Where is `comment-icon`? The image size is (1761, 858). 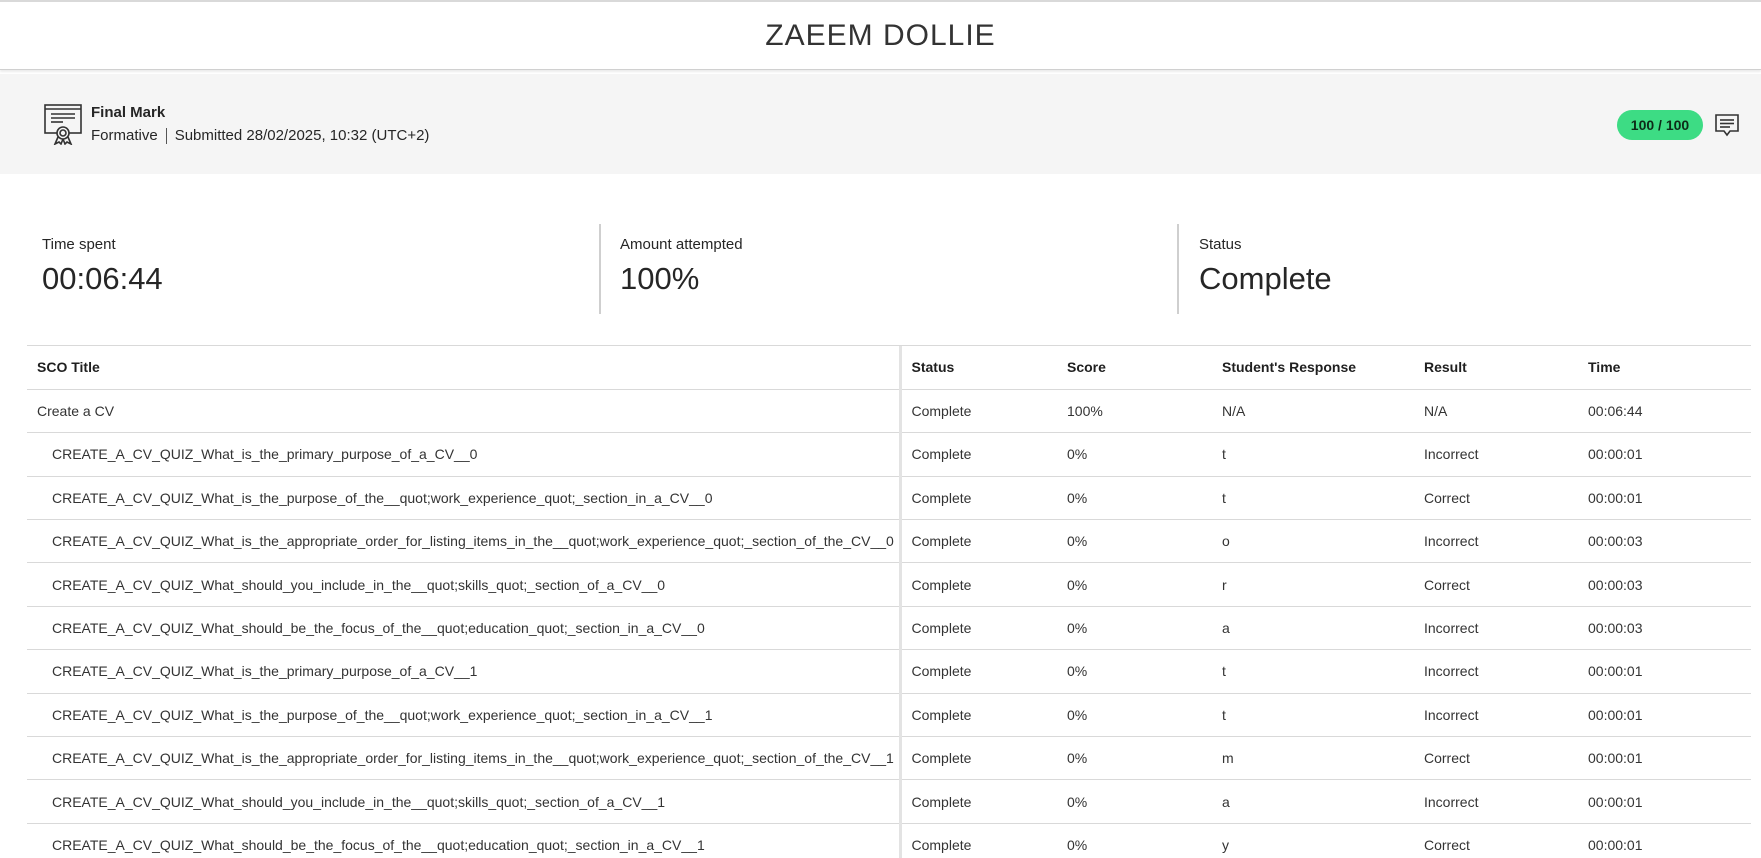
comment-icon is located at coordinates (1727, 125).